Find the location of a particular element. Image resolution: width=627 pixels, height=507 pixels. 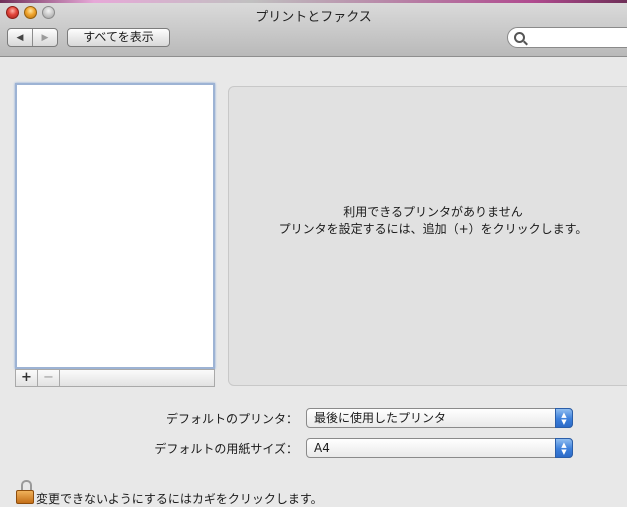

desktop-stripe is located at coordinates (313, 1).